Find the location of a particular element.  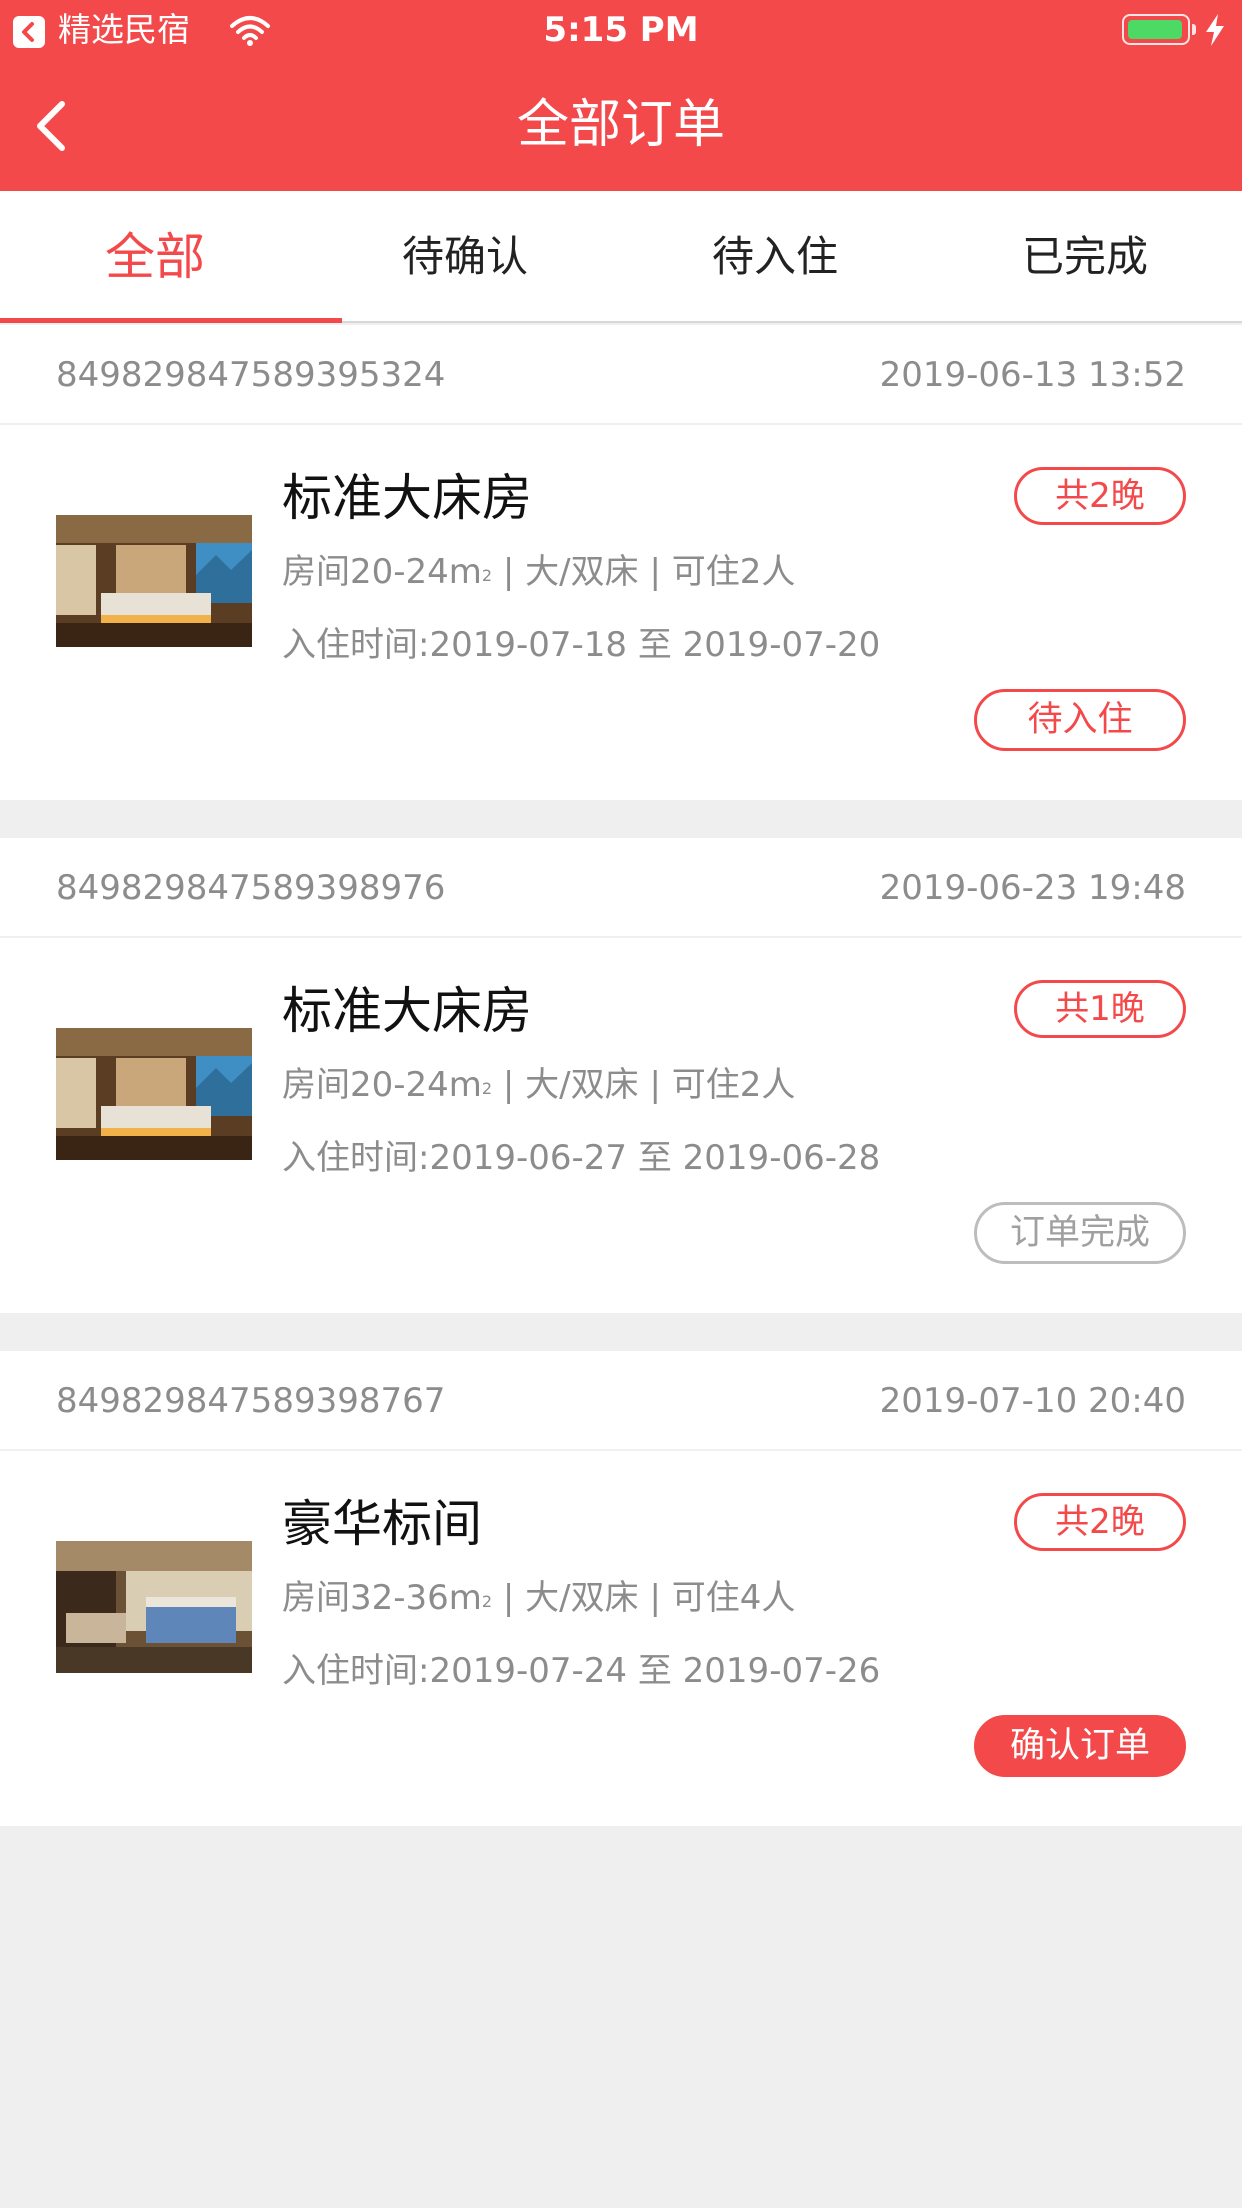

nights-badge: 共1晚 is located at coordinates (1100, 1009).